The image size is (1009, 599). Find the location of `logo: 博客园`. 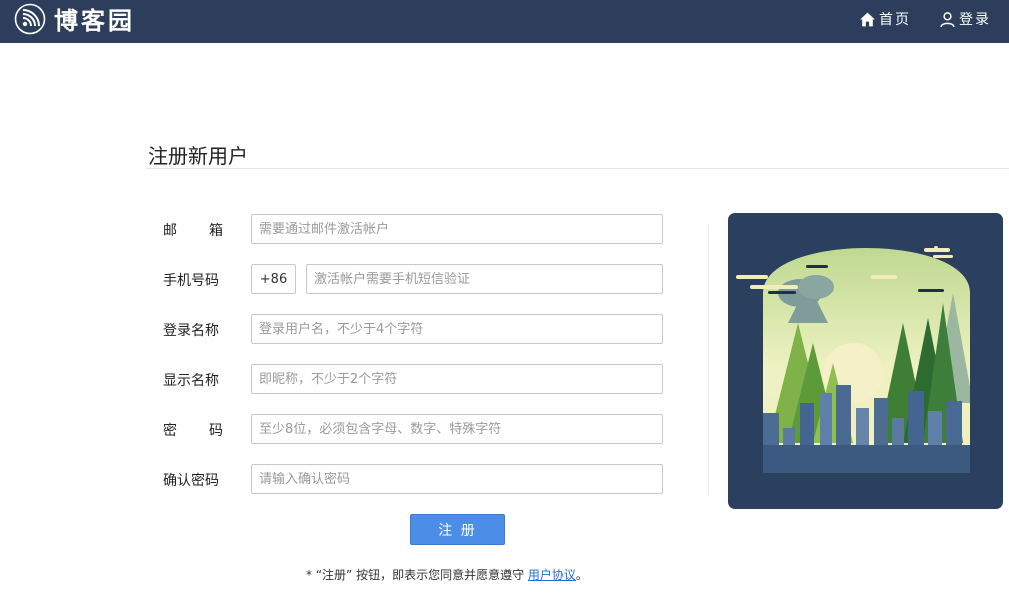

logo: 博客园 is located at coordinates (74, 18).